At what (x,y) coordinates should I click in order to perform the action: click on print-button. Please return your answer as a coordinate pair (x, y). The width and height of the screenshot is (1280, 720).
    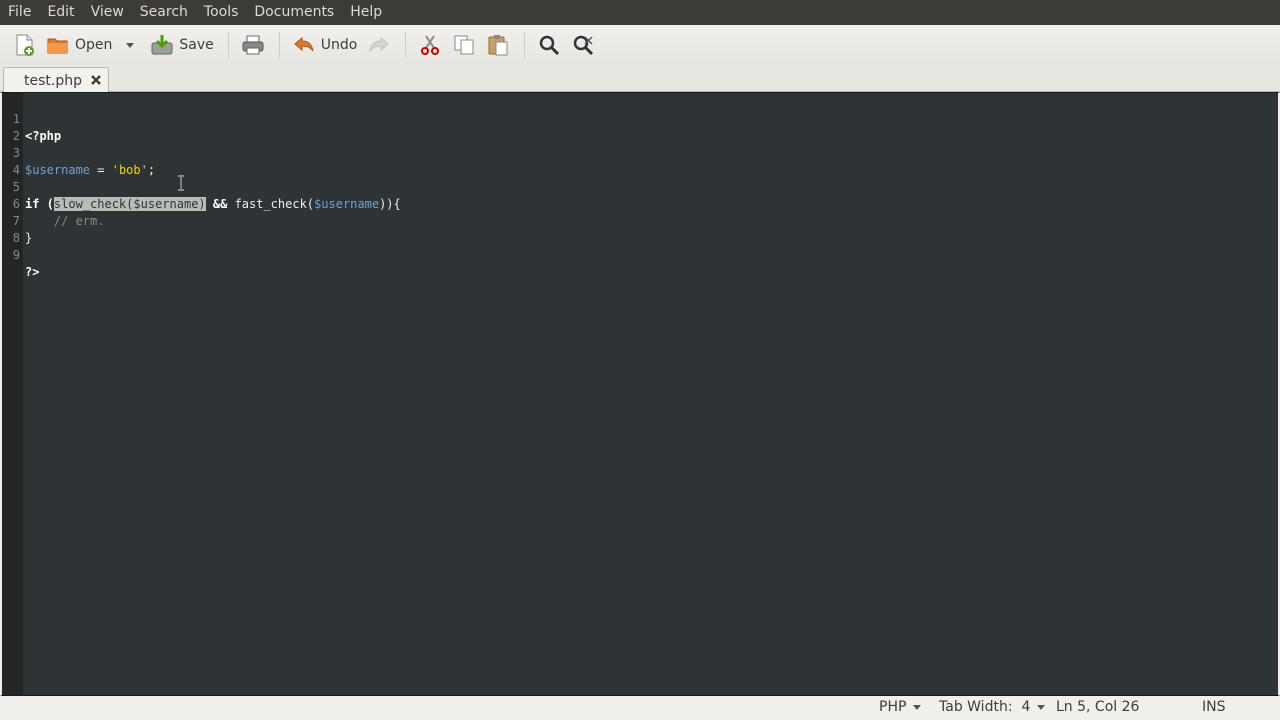
    Looking at the image, I should click on (253, 45).